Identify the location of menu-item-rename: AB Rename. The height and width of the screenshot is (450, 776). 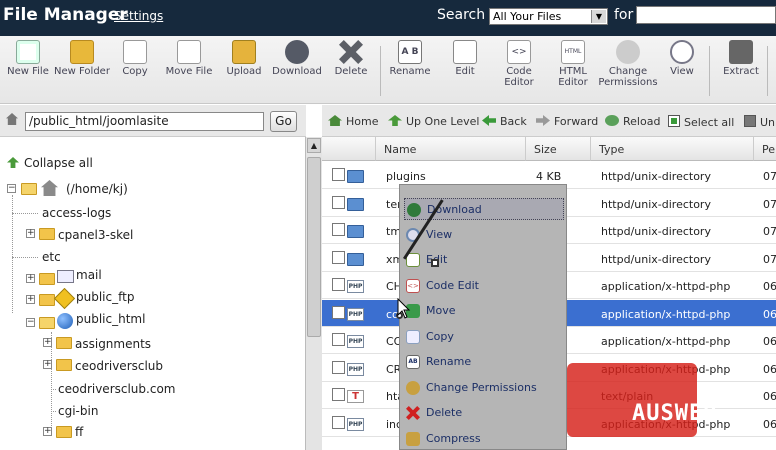
(484, 362).